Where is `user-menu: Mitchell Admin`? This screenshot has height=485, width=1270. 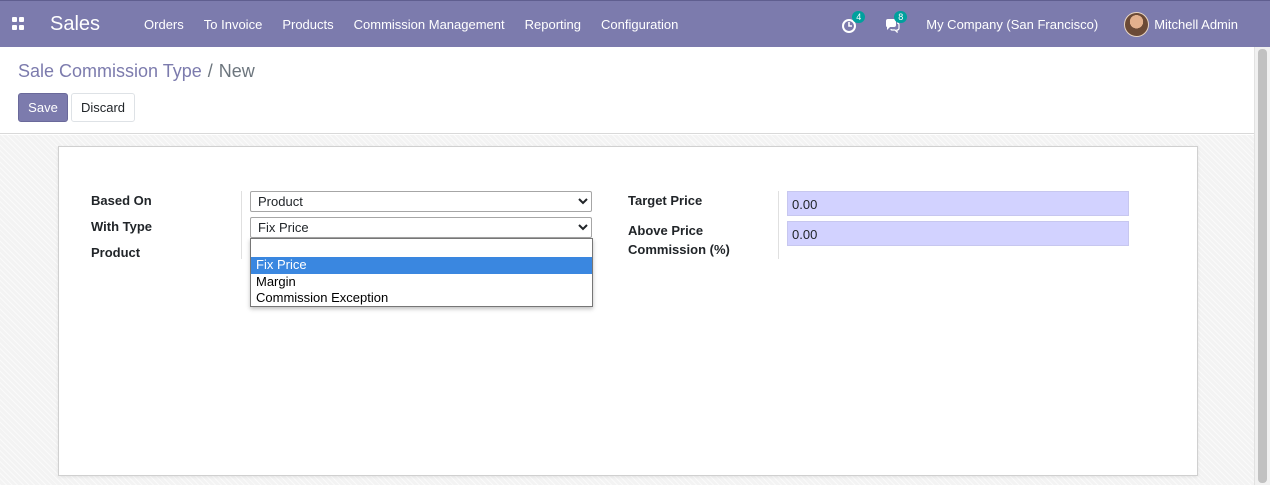 user-menu: Mitchell Admin is located at coordinates (1196, 24).